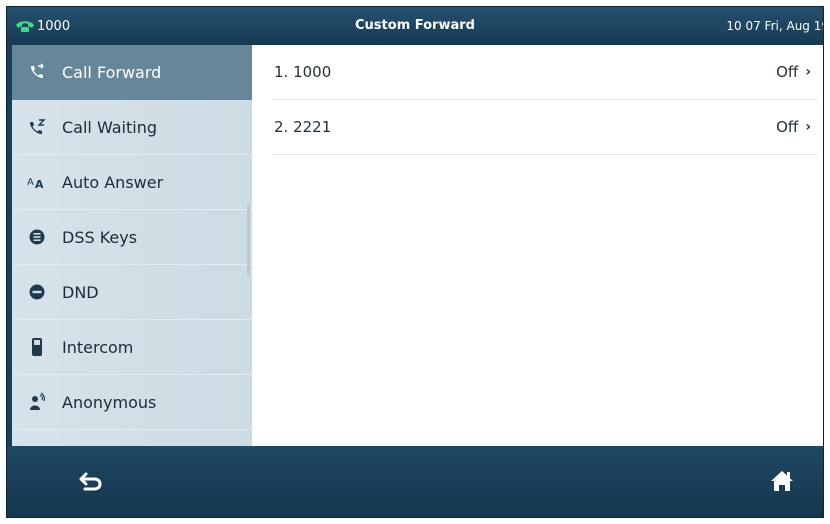 The width and height of the screenshot is (830, 524). I want to click on sidebar-item-label: Call Forward, so click(112, 72).